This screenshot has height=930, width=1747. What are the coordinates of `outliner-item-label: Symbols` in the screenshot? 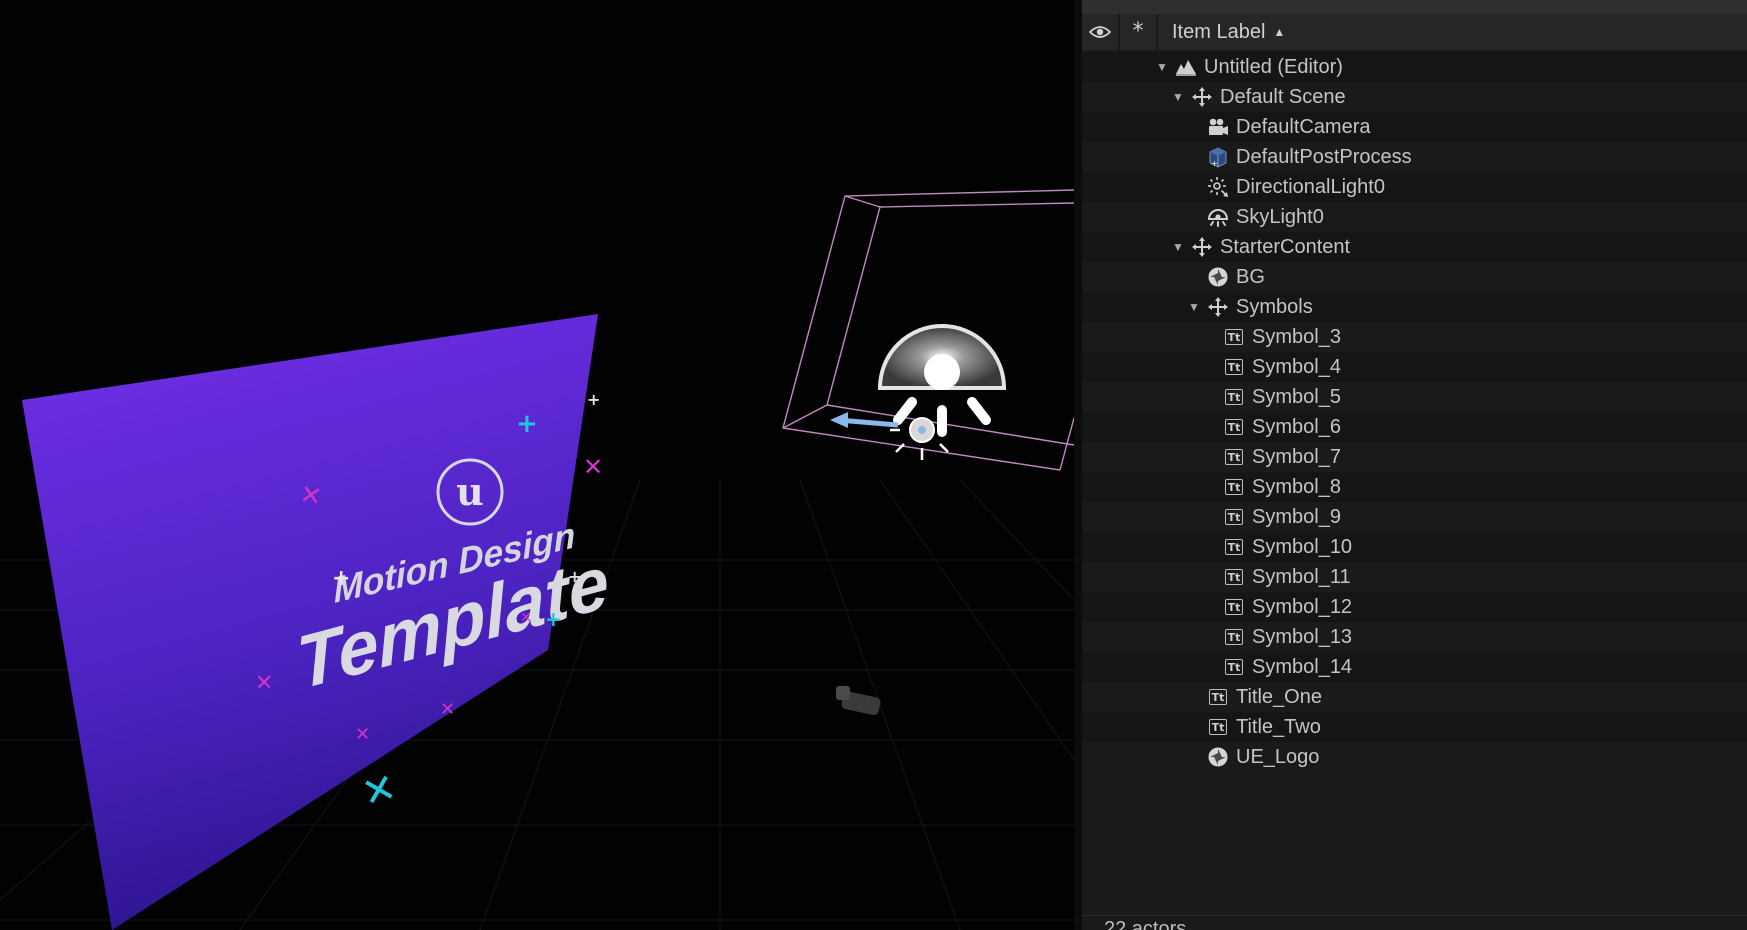 It's located at (1274, 306).